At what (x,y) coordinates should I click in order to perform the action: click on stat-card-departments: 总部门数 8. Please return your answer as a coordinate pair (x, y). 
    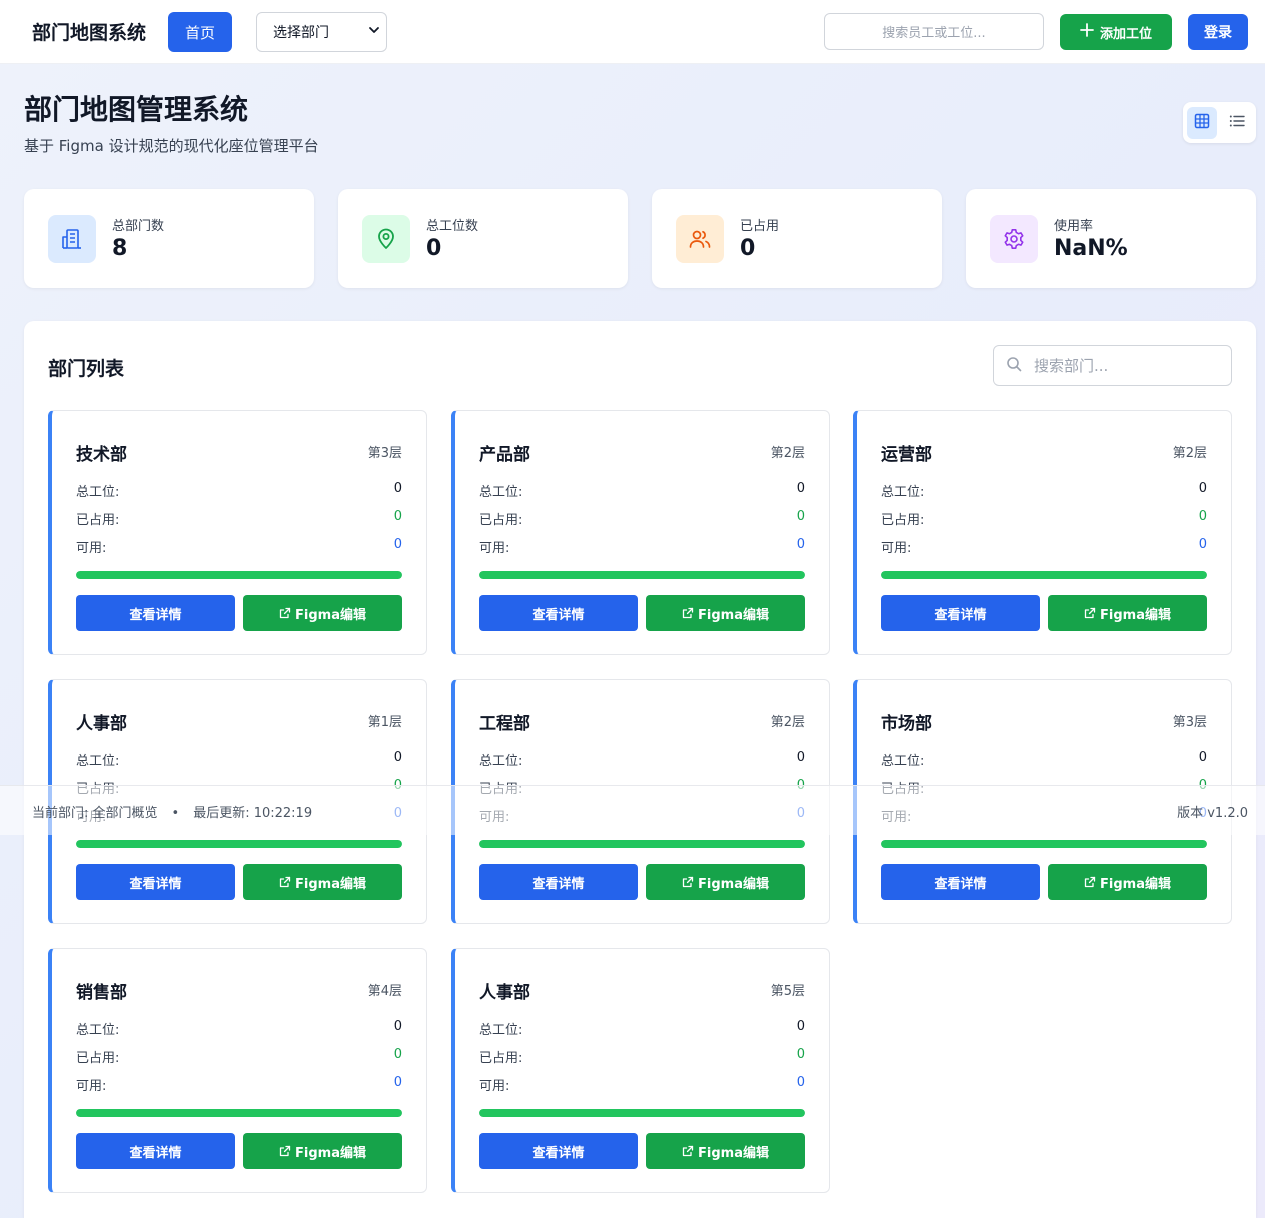
    Looking at the image, I should click on (169, 238).